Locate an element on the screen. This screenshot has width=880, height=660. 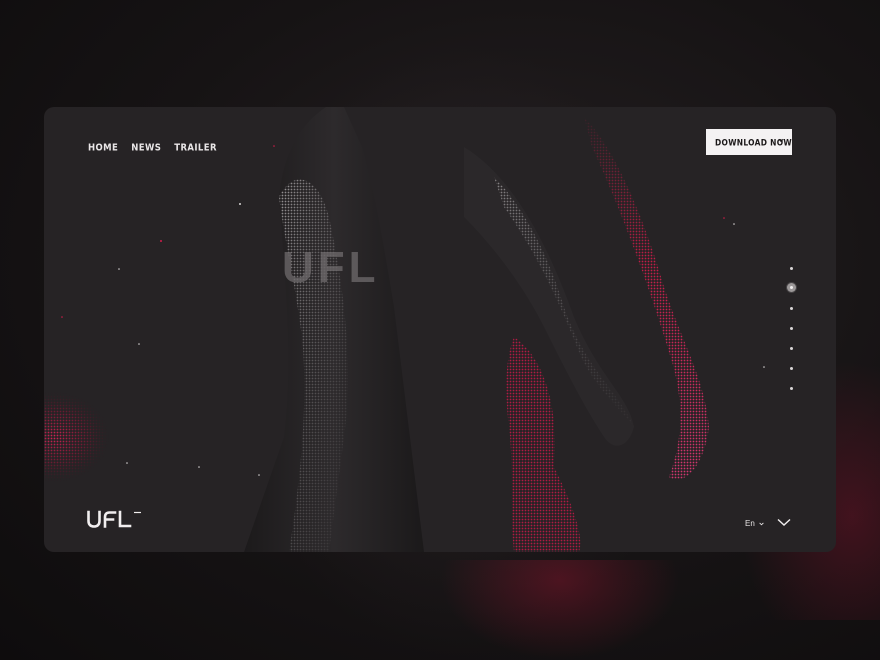
language-label: En is located at coordinates (750, 523).